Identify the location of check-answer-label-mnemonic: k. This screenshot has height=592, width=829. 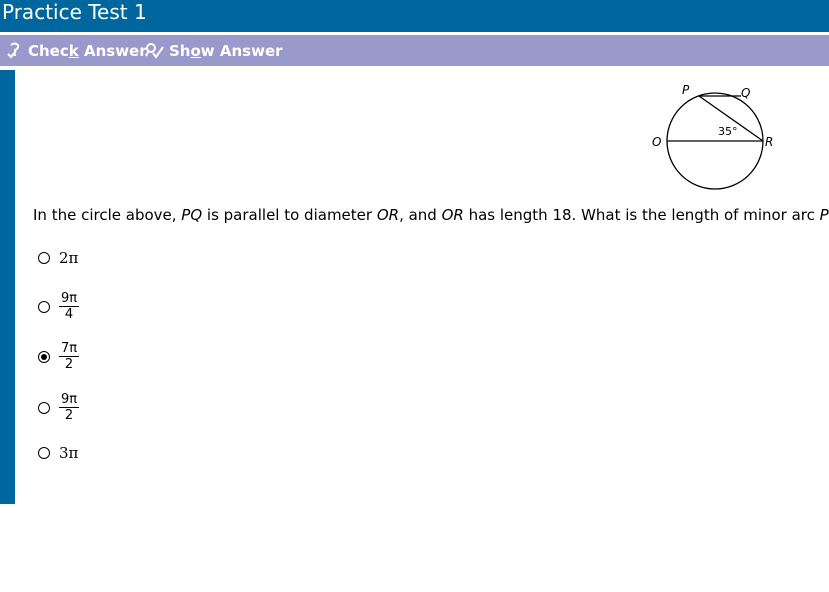
(73, 50).